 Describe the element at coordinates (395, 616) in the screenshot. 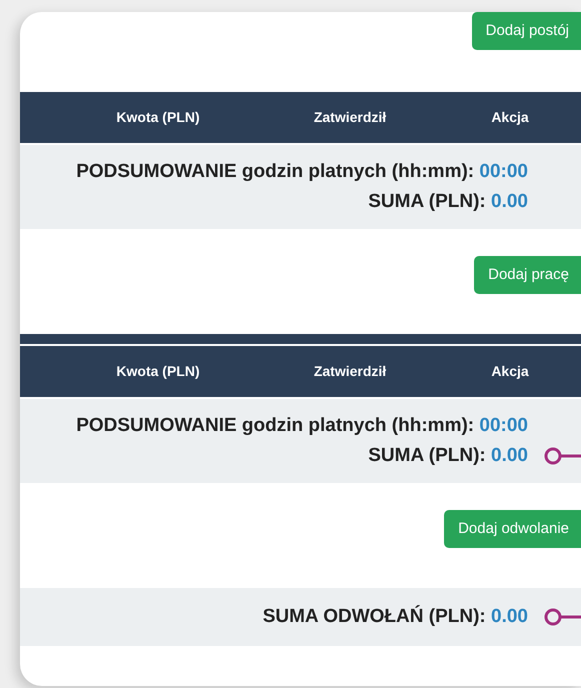

I see `summary-text: SUMA ODWOŁAŃ (PLN): 0.00` at that location.